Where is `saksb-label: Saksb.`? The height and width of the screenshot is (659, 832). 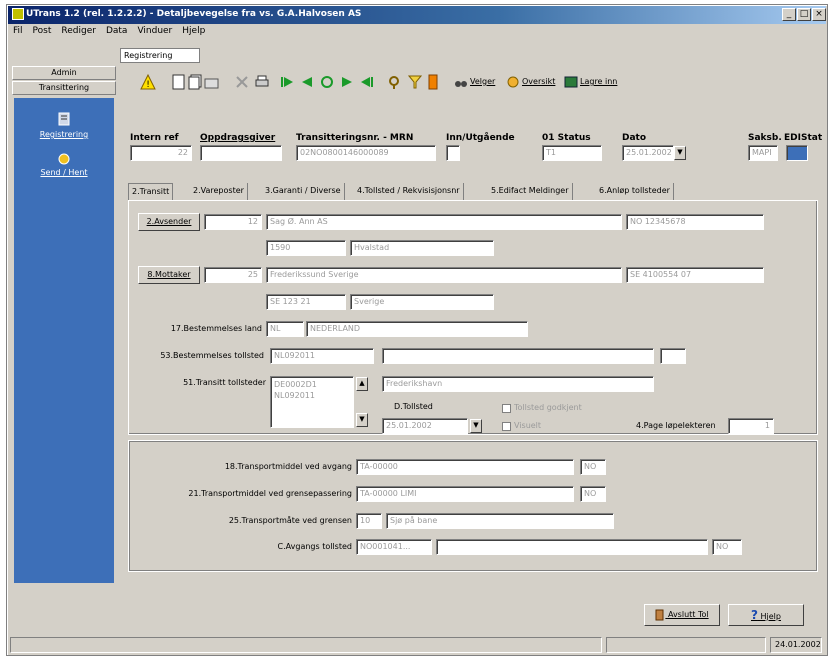 saksb-label: Saksb. is located at coordinates (765, 138).